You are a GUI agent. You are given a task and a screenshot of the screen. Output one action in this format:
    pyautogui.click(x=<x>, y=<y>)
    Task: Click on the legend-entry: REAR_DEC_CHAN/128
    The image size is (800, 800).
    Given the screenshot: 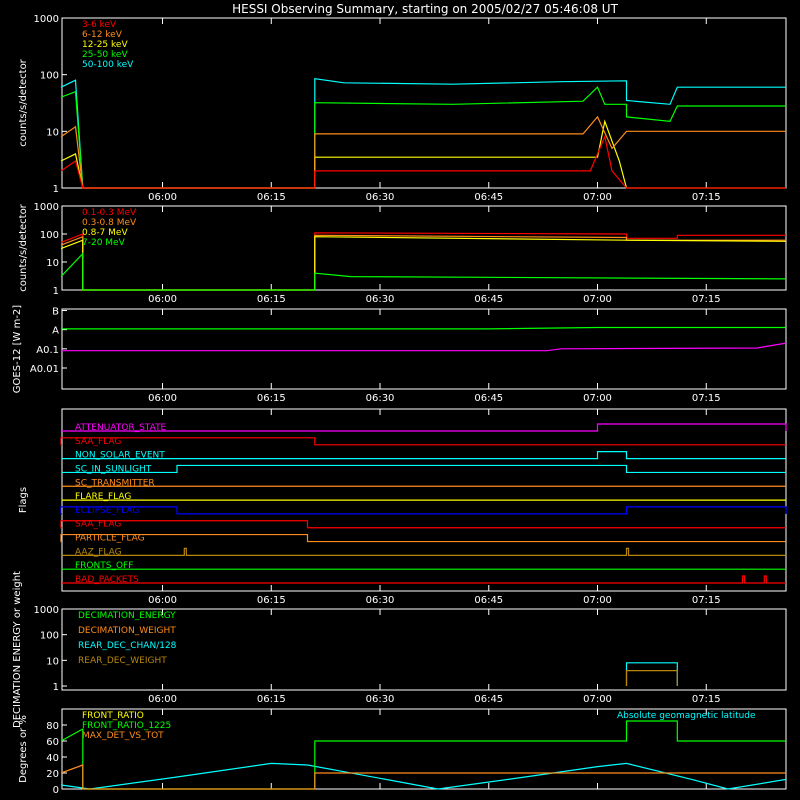 What is the action you would take?
    pyautogui.click(x=127, y=646)
    